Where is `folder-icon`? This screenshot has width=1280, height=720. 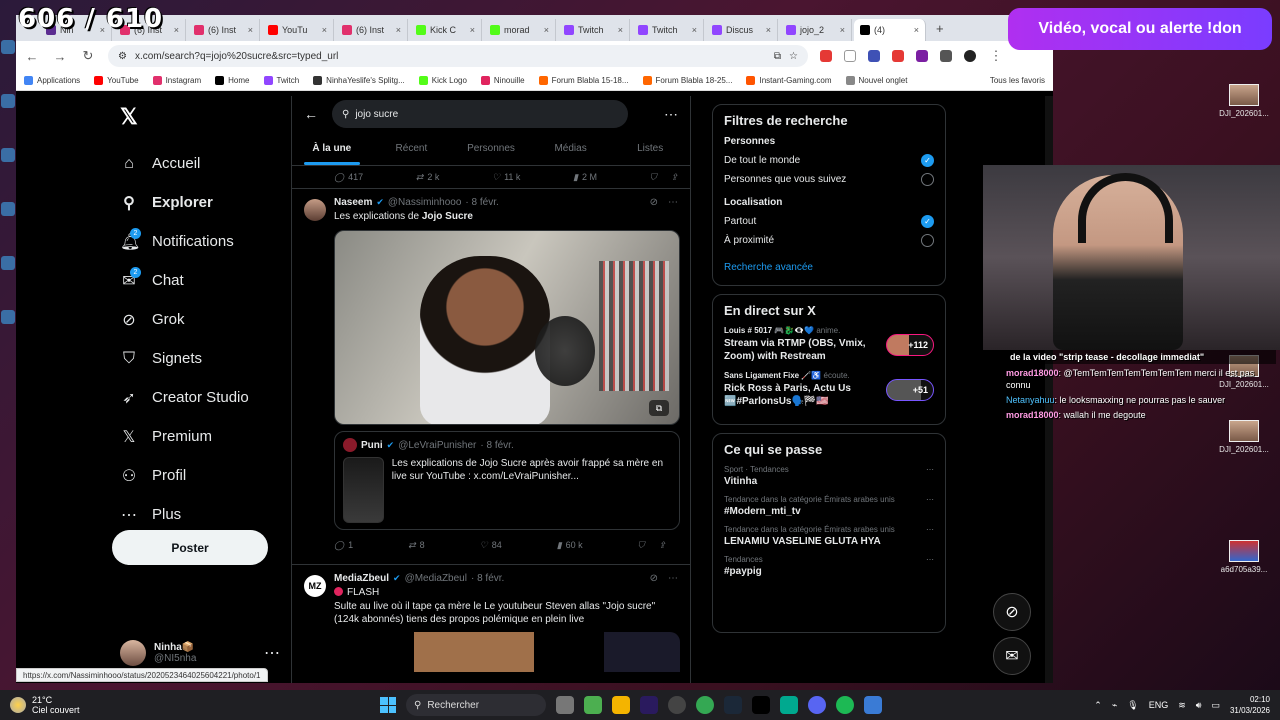 folder-icon is located at coordinates (621, 705).